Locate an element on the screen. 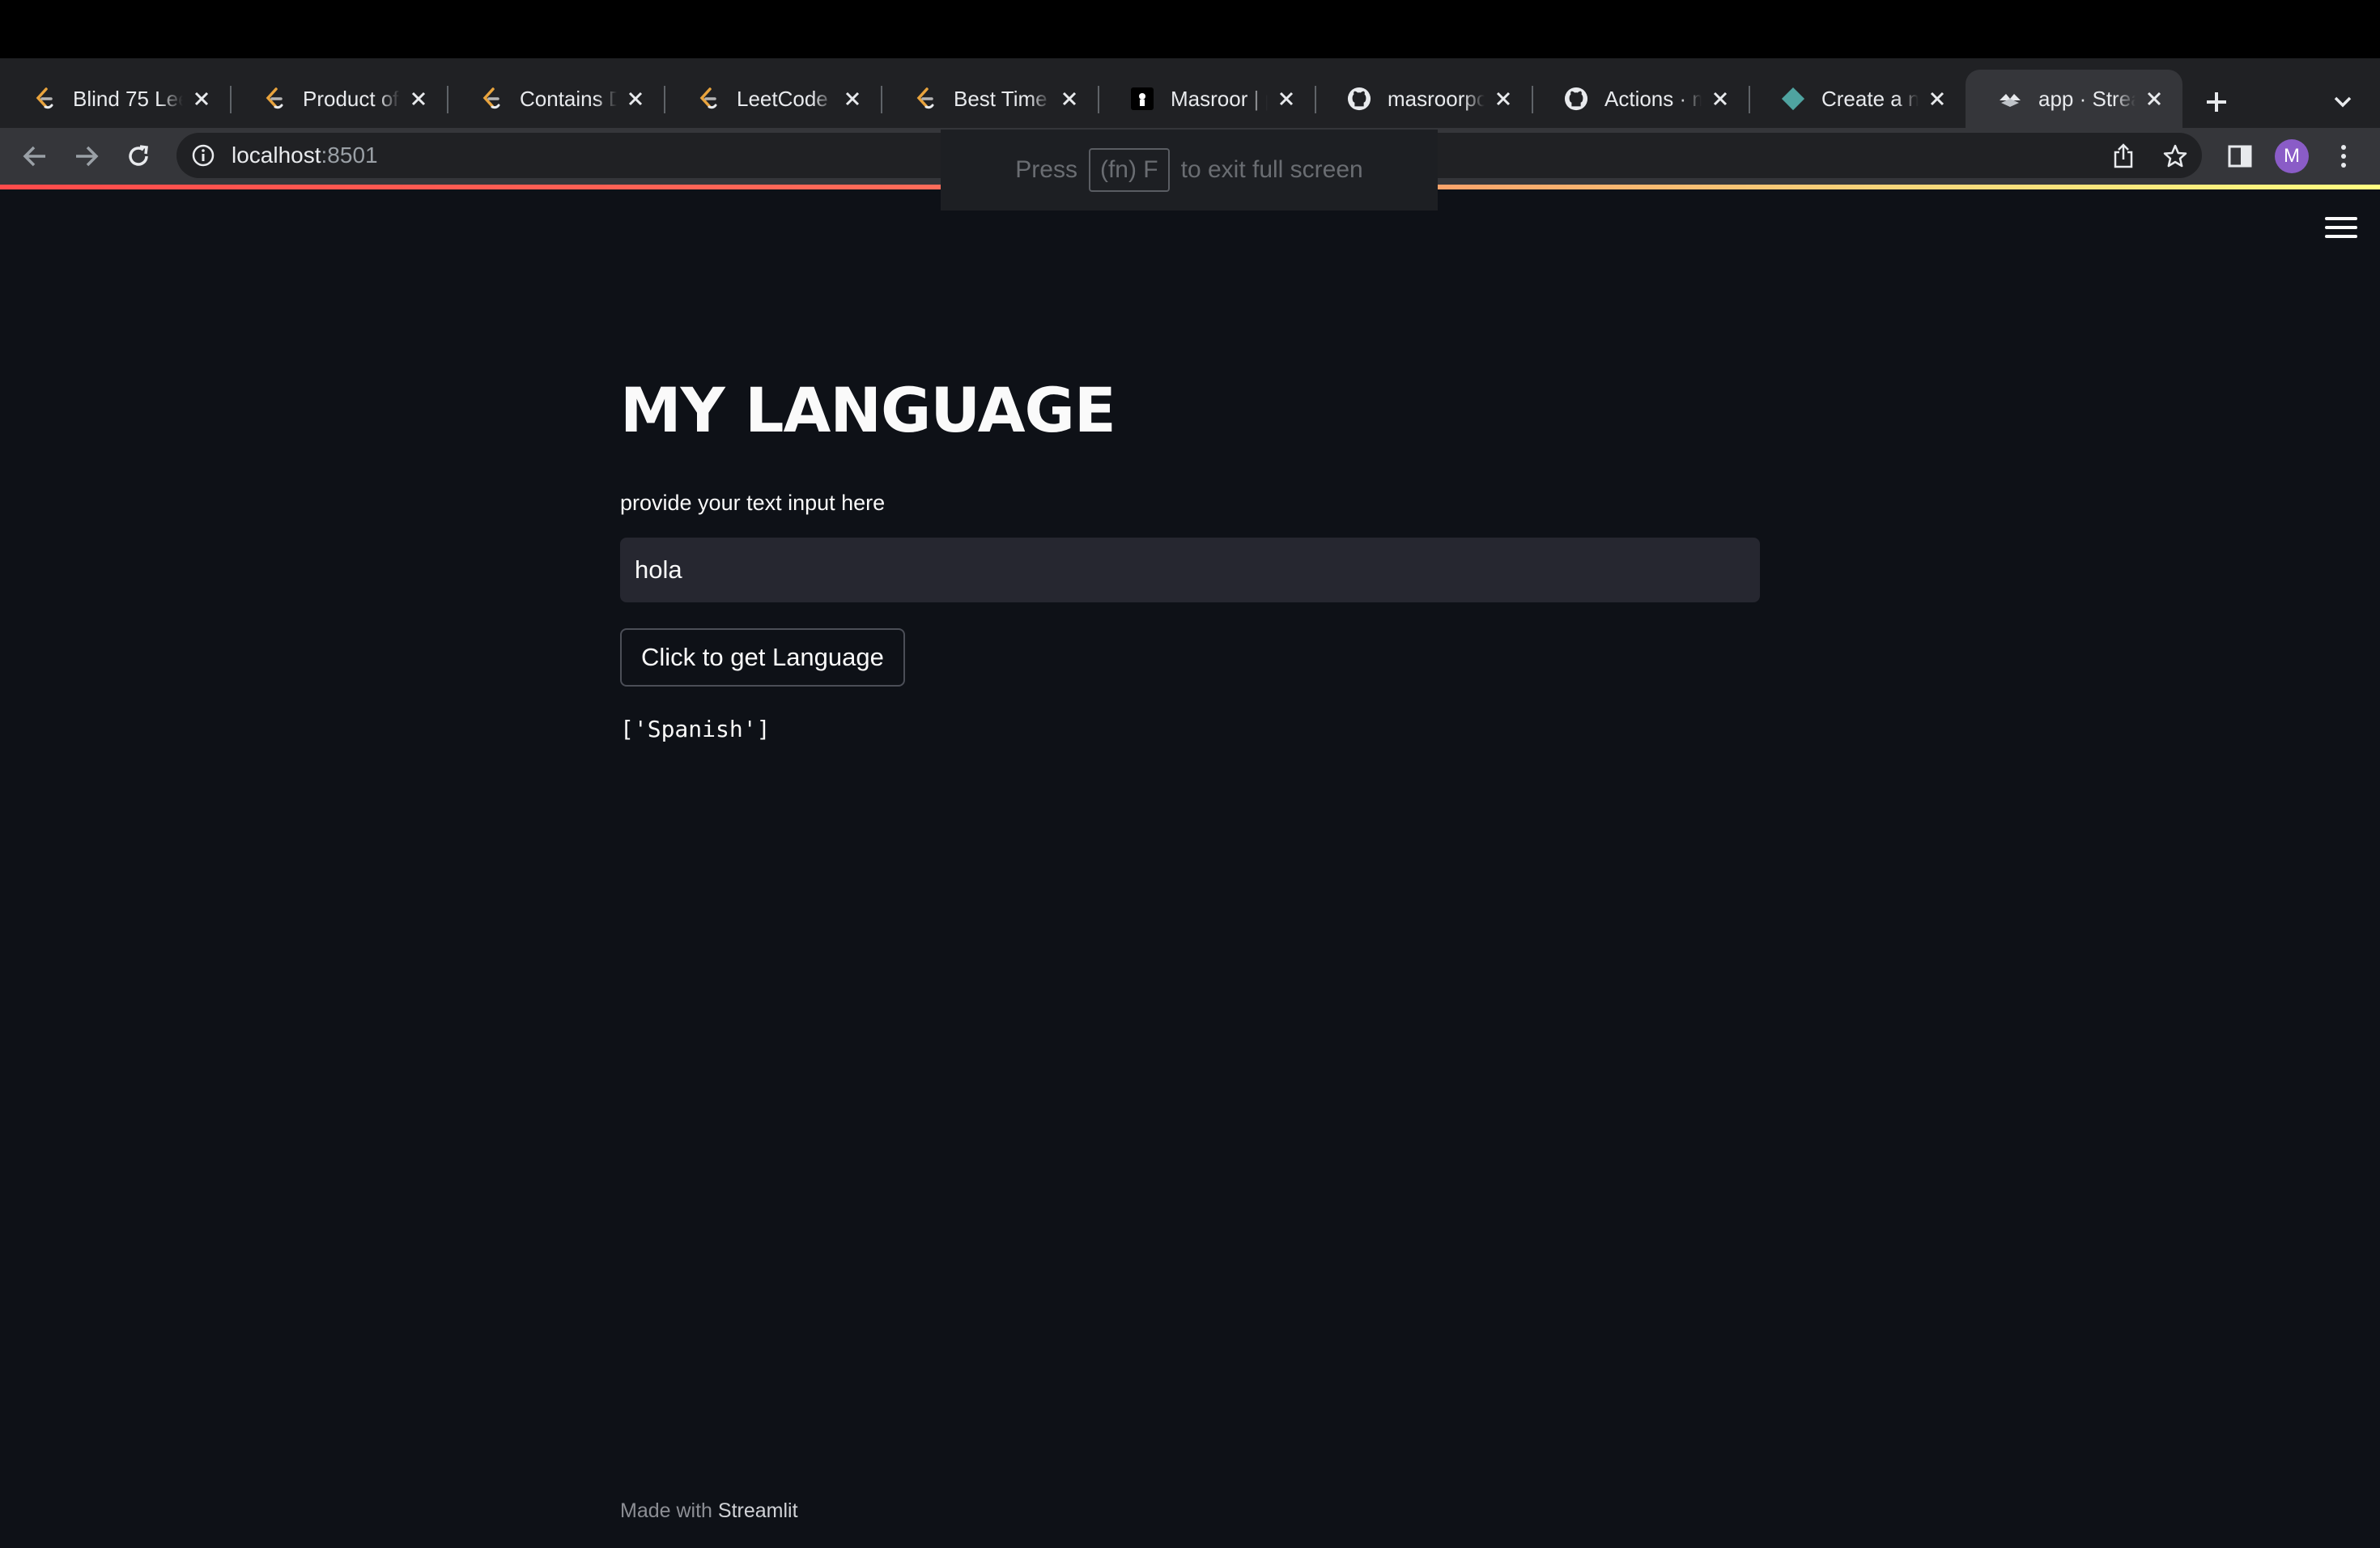 The width and height of the screenshot is (2380, 1548). browser-tab: Product of Array is located at coordinates (339, 99).